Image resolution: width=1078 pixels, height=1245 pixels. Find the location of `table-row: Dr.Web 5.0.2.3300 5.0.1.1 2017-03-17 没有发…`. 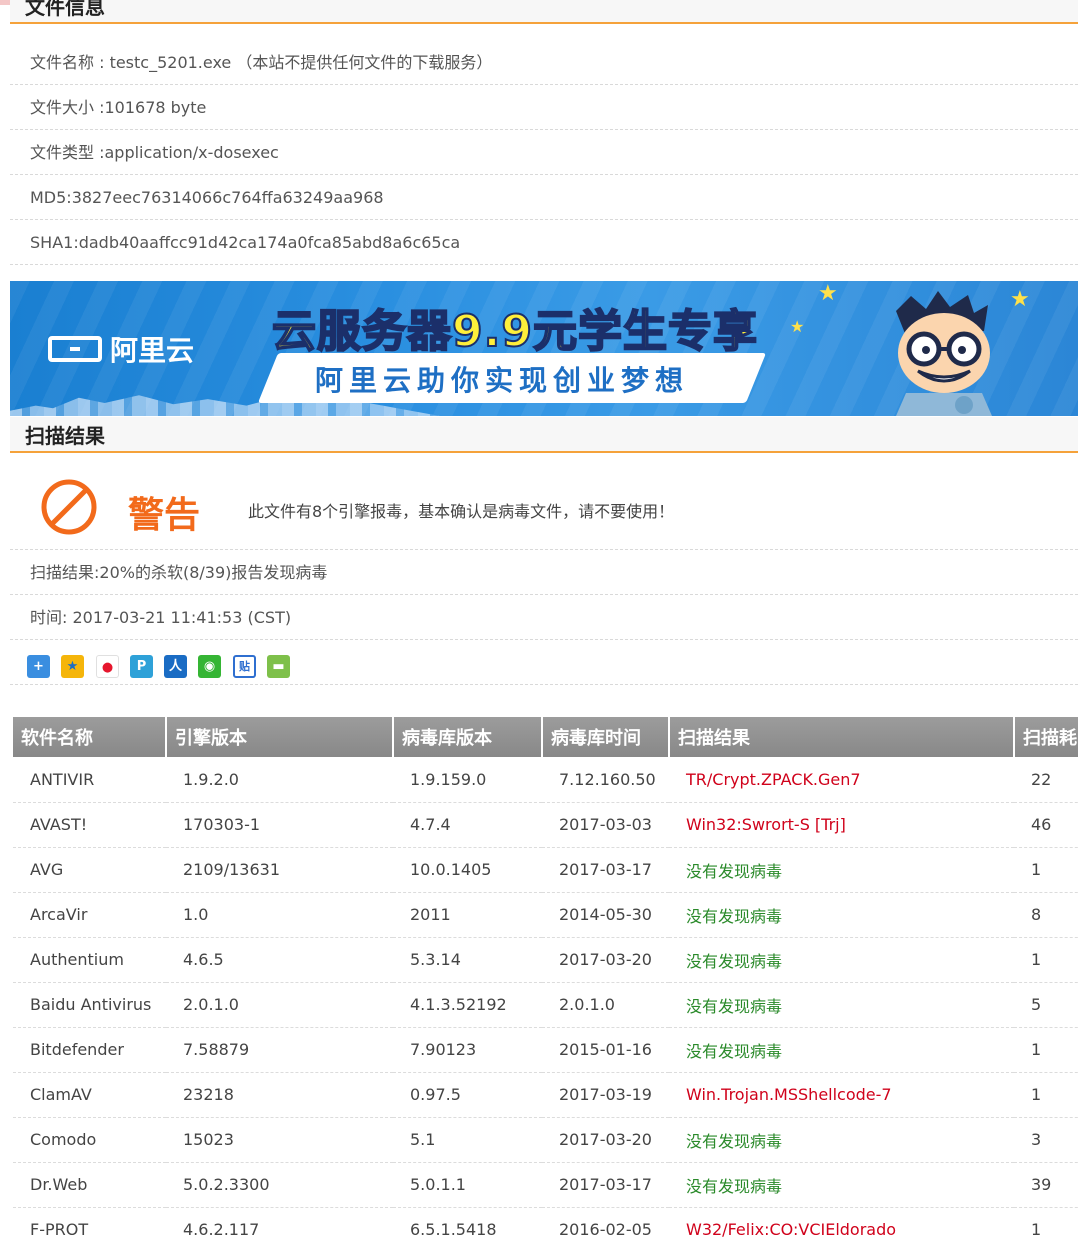

table-row: Dr.Web 5.0.2.3300 5.0.1.1 2017-03-17 没有发… is located at coordinates (545, 1185).